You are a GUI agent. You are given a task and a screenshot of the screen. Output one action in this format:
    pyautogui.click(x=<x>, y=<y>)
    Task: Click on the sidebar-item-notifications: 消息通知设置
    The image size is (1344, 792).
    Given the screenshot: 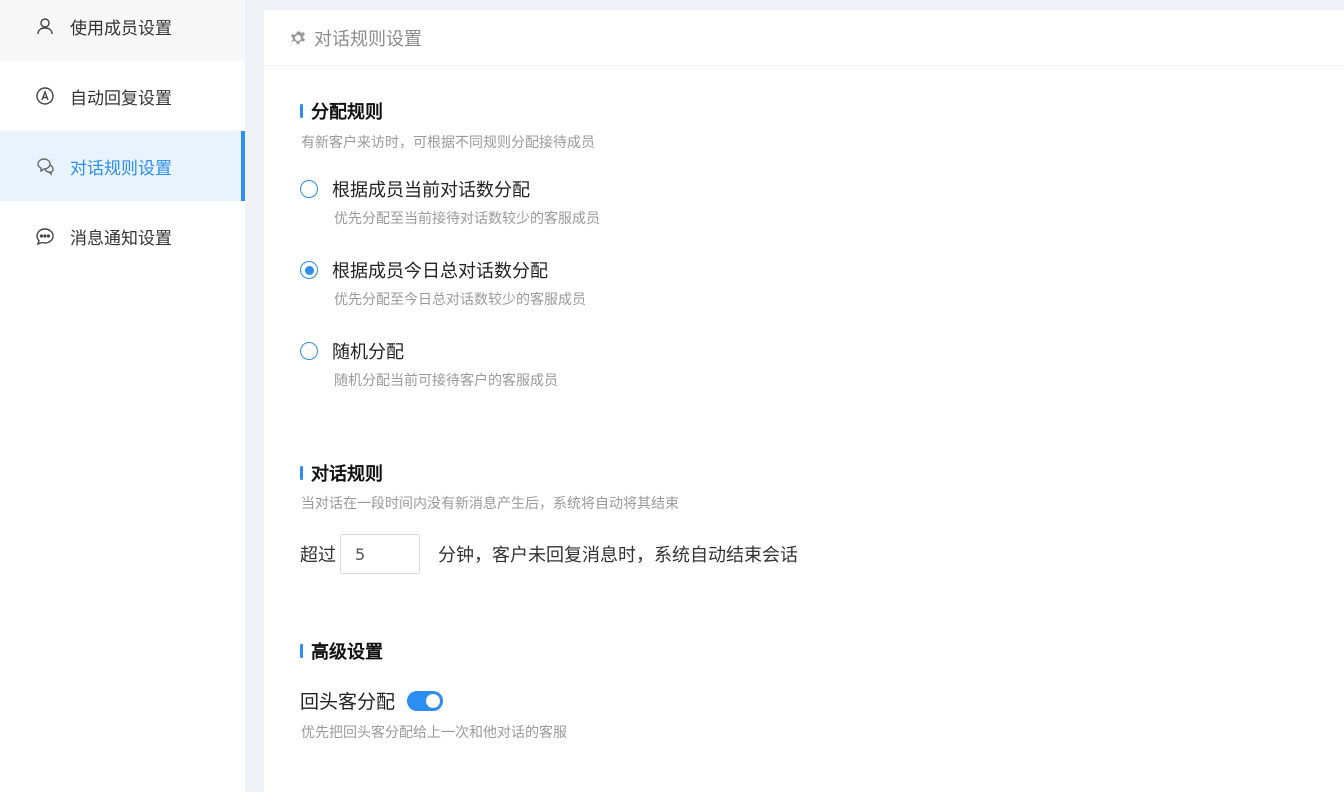 What is the action you would take?
    pyautogui.click(x=122, y=236)
    